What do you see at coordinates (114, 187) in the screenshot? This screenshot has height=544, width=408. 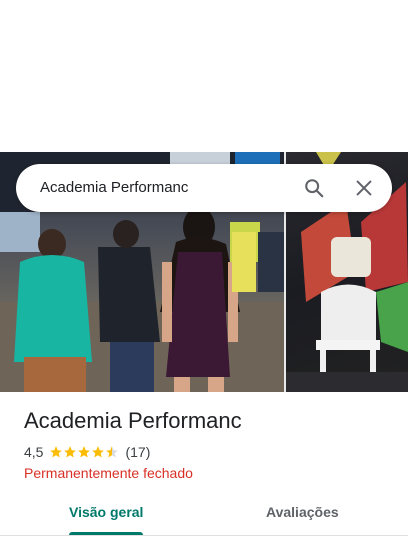 I see `search-input: Academia Performanc` at bounding box center [114, 187].